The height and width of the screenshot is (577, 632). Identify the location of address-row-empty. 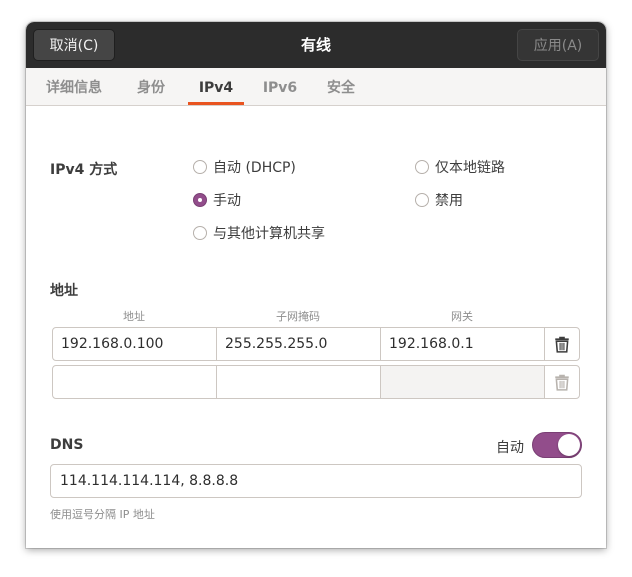
(316, 382).